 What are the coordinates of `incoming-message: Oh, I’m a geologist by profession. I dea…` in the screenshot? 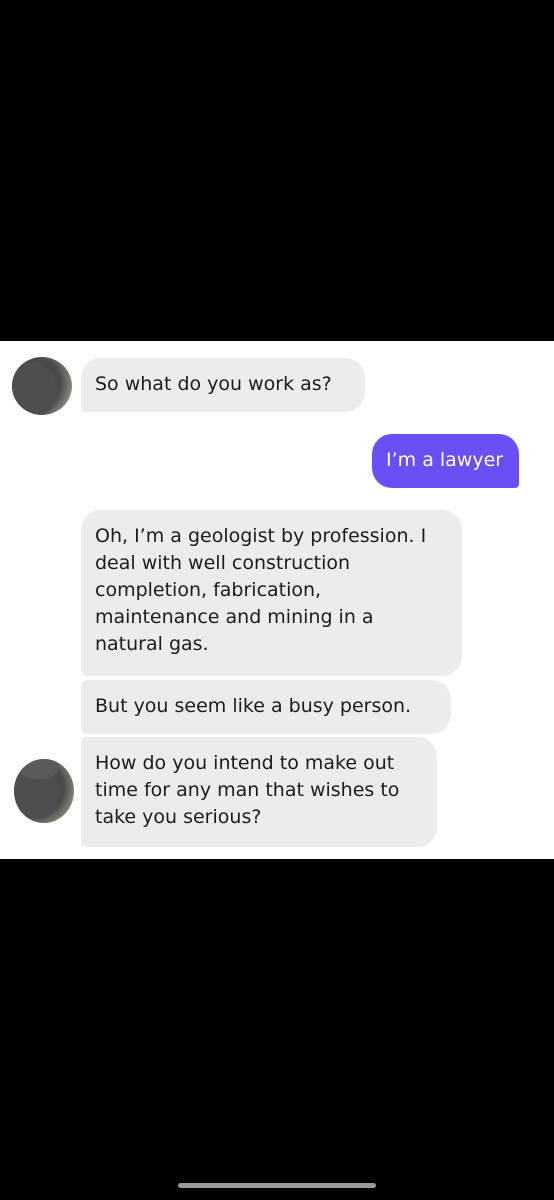 It's located at (271, 593).